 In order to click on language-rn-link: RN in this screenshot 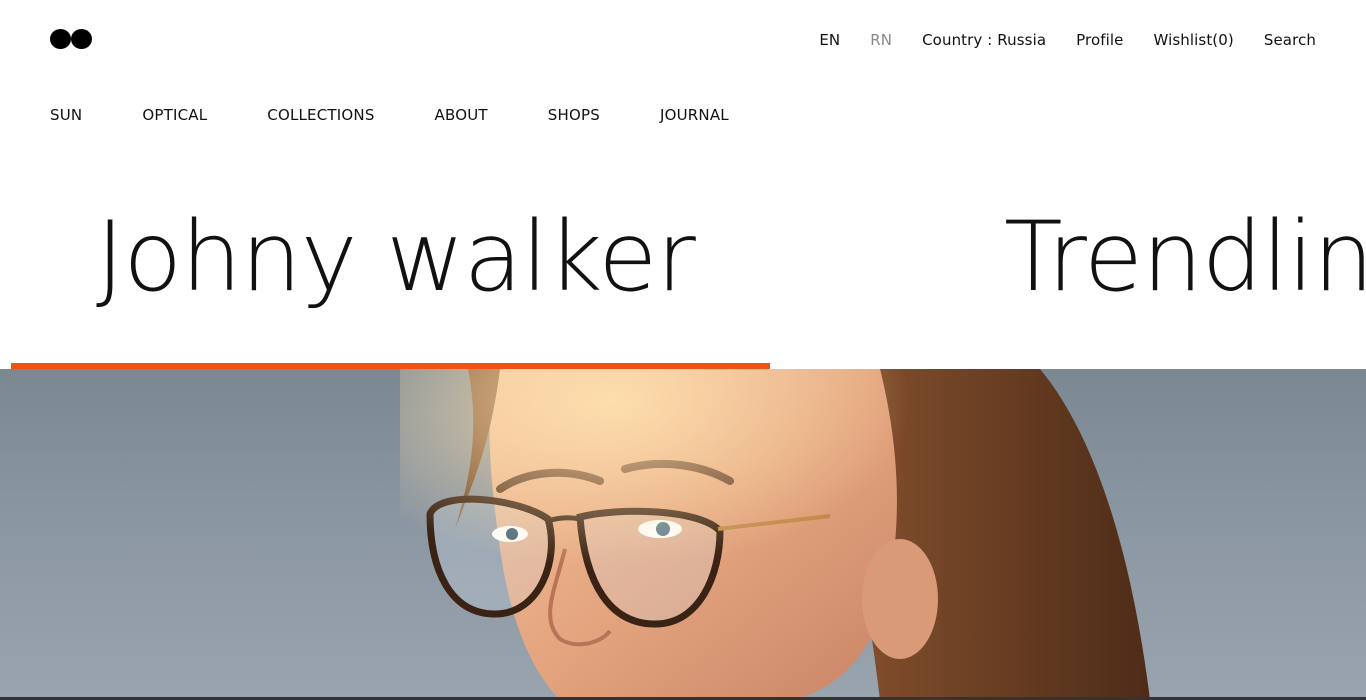, I will do `click(881, 40)`.